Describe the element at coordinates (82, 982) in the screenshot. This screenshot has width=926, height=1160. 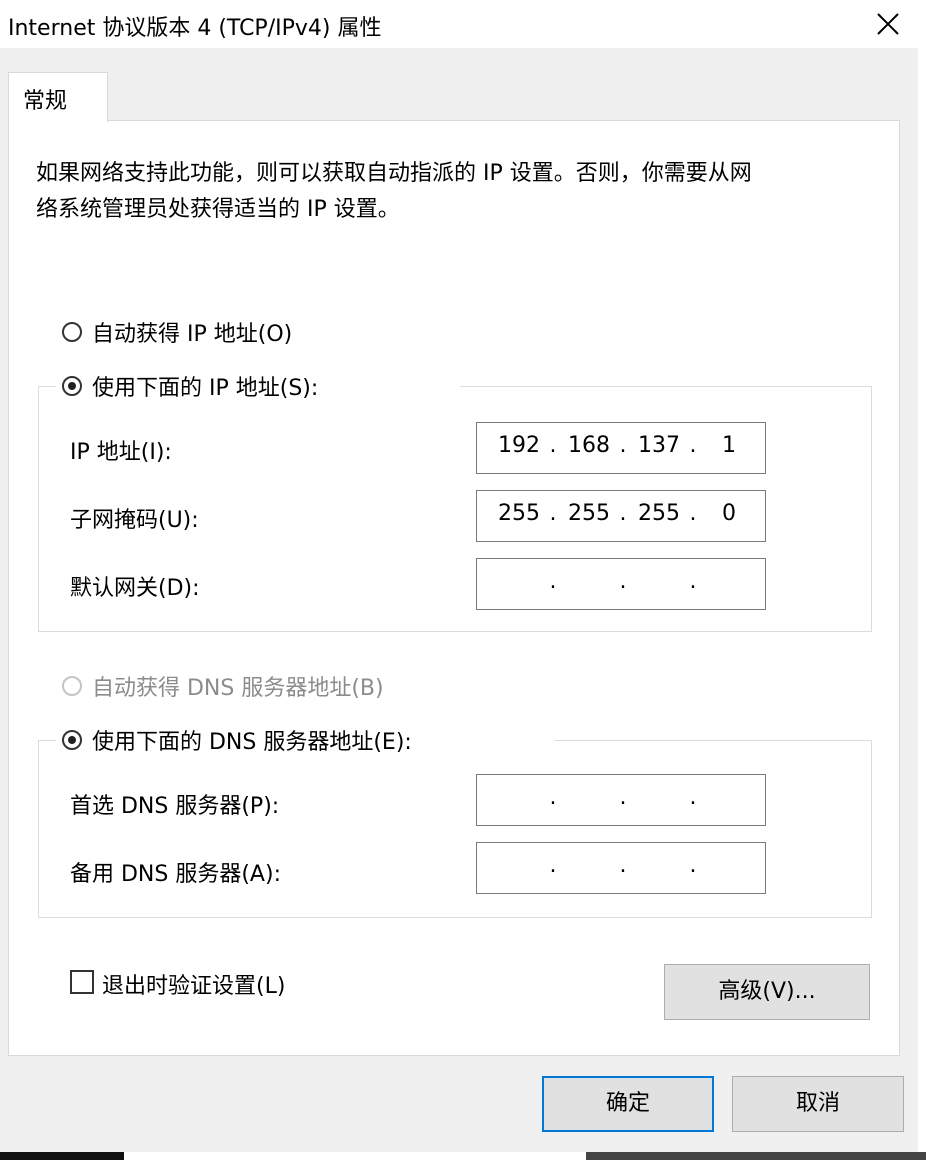
I see `validate-on-exit-checkbox` at that location.